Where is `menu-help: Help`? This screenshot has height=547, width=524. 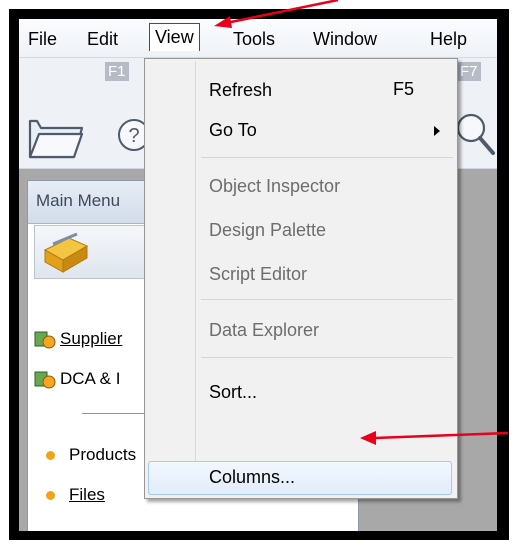
menu-help: Help is located at coordinates (448, 39).